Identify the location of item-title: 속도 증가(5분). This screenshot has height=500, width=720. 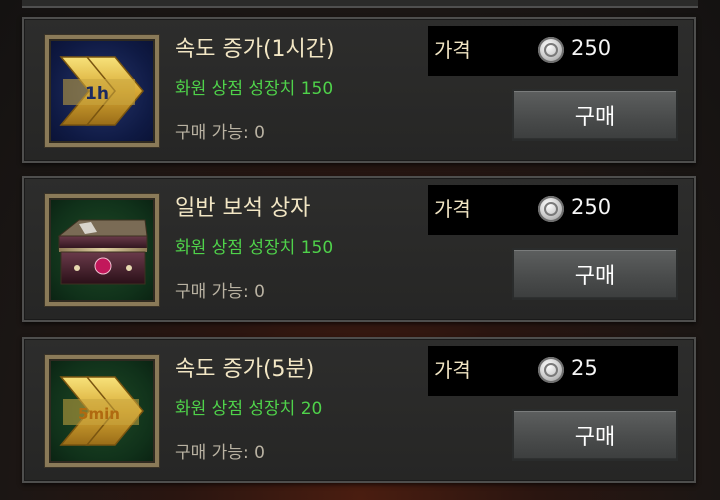
(245, 369).